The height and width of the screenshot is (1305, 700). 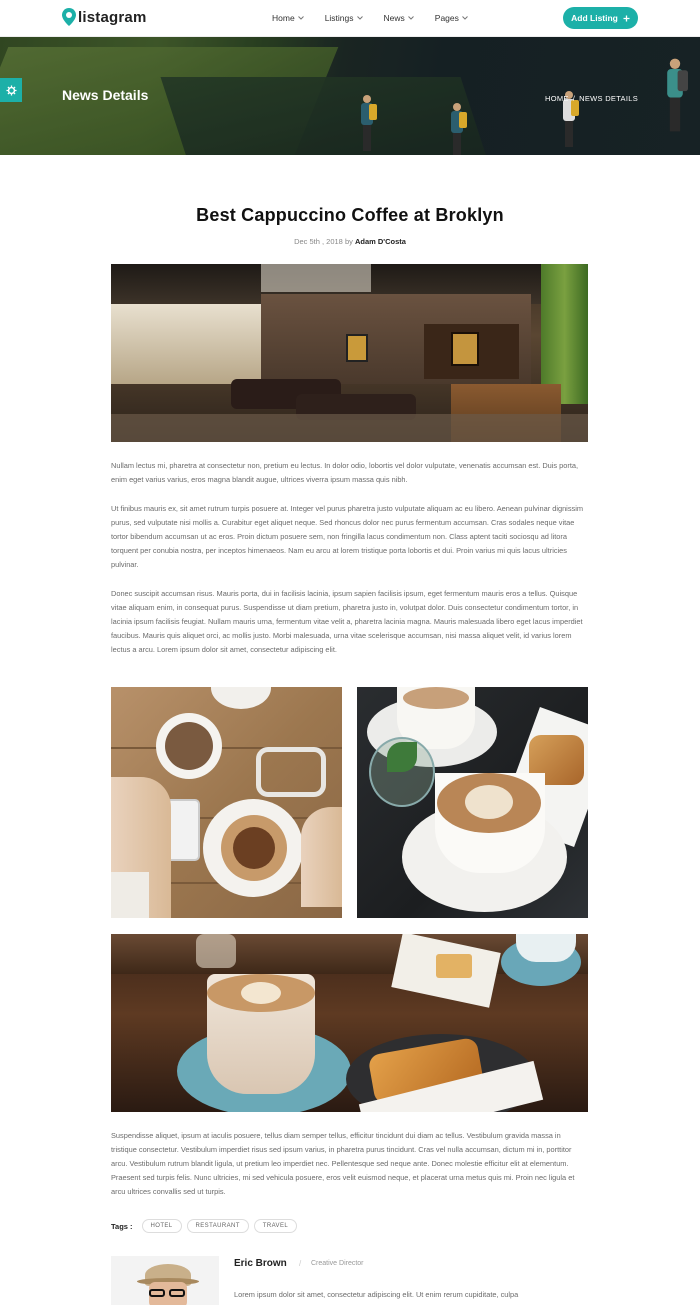 What do you see at coordinates (112, 17) in the screenshot?
I see `brand-name: listagram` at bounding box center [112, 17].